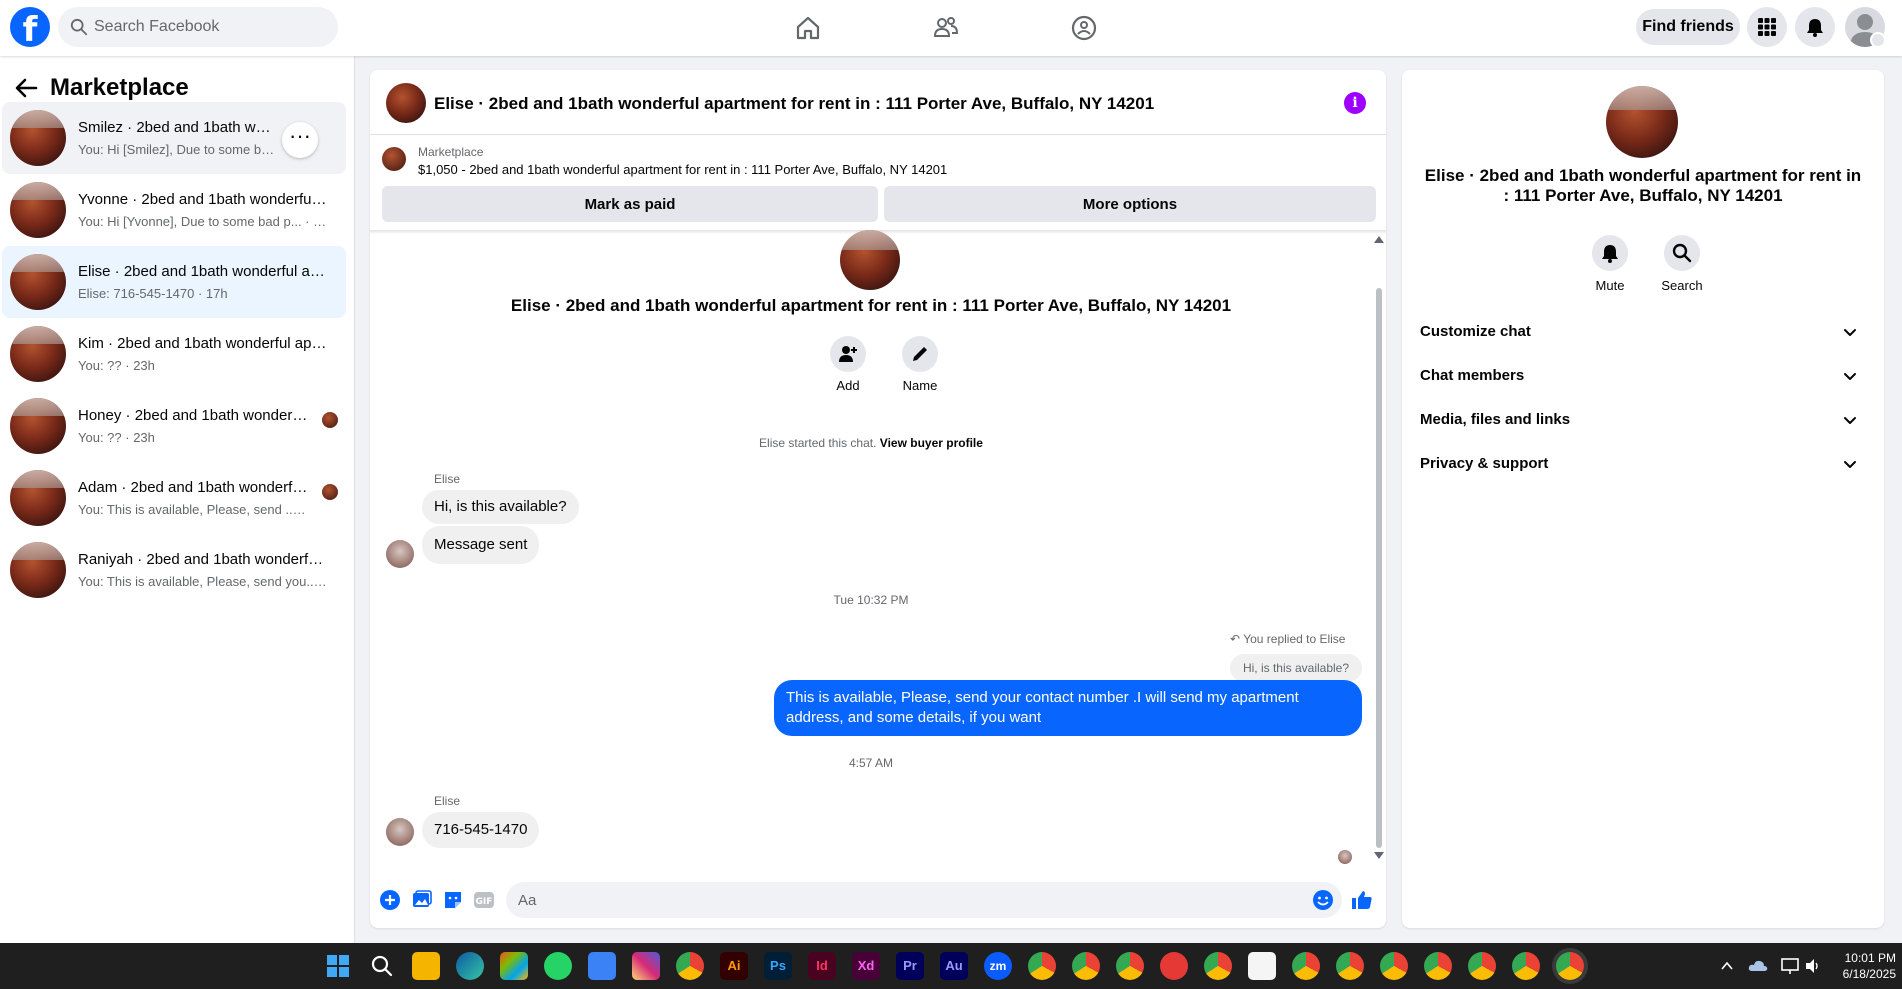 This screenshot has height=989, width=1902. What do you see at coordinates (1084, 28) in the screenshot?
I see `groups-tab` at bounding box center [1084, 28].